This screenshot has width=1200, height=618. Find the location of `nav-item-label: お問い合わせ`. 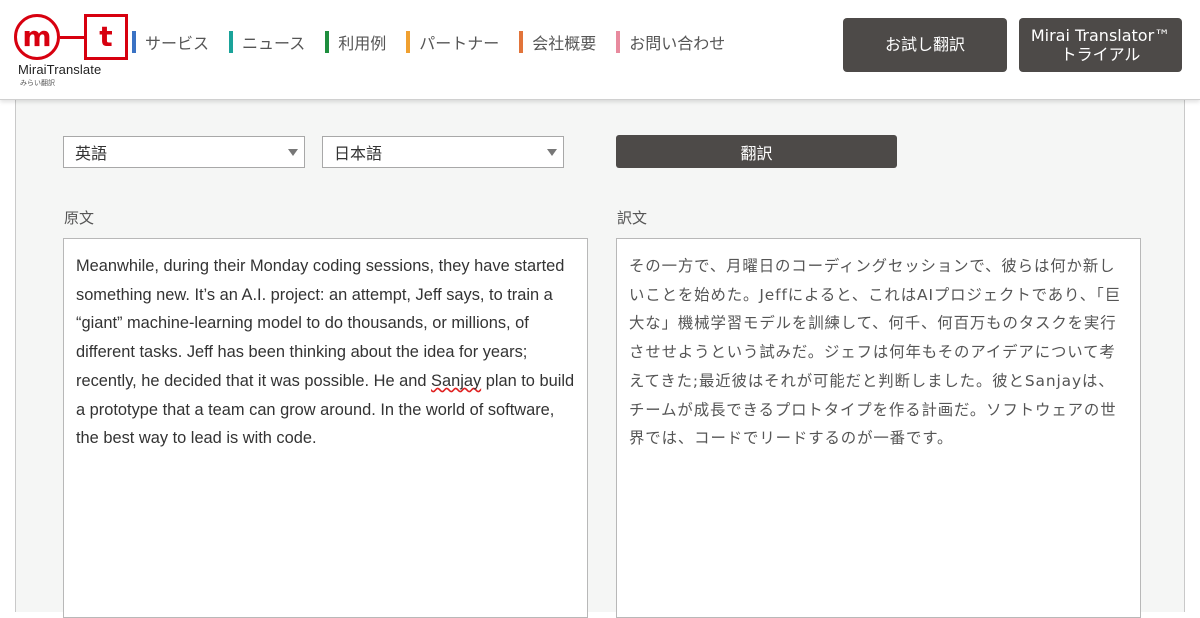

nav-item-label: お問い合わせ is located at coordinates (677, 43).